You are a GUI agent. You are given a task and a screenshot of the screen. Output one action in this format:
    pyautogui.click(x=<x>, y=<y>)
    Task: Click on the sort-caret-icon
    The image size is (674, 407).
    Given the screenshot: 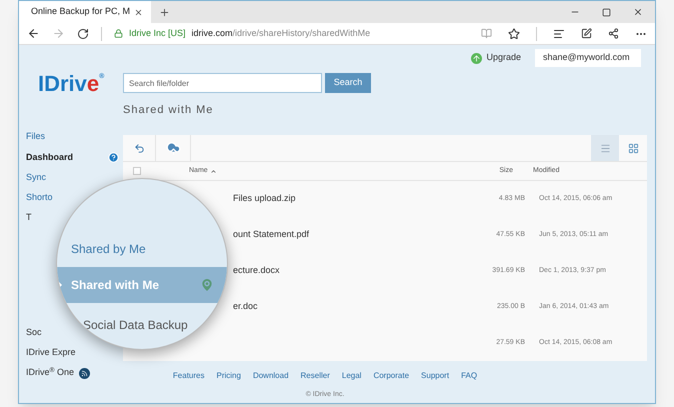 What is the action you would take?
    pyautogui.click(x=213, y=171)
    